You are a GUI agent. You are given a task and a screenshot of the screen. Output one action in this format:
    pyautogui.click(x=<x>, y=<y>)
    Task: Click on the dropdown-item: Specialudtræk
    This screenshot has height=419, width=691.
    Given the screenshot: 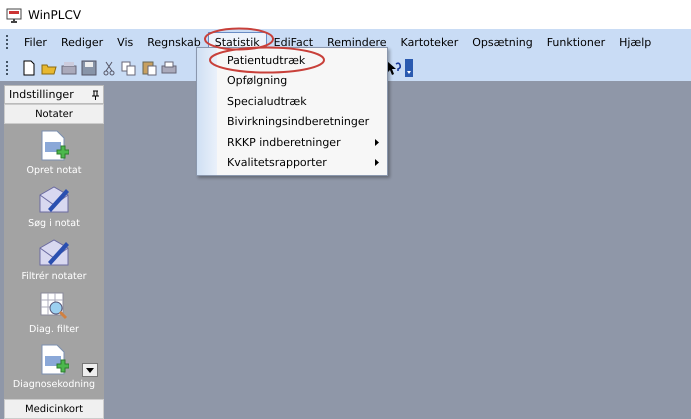 What is the action you would take?
    pyautogui.click(x=302, y=101)
    